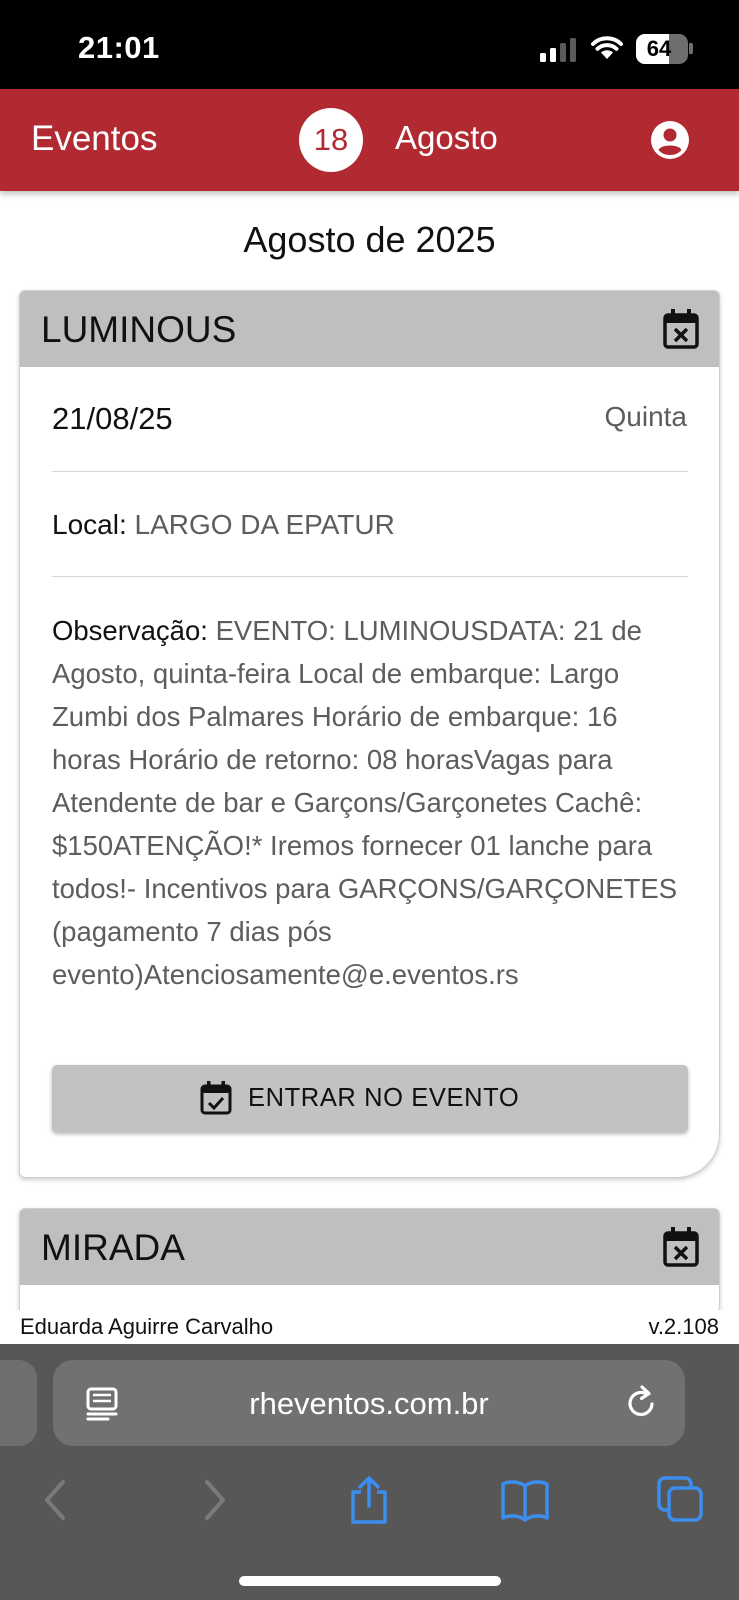 The image size is (739, 1600). Describe the element at coordinates (369, 1327) in the screenshot. I see `footer: Eduarda Aguirre Carvalho v.2.108` at that location.